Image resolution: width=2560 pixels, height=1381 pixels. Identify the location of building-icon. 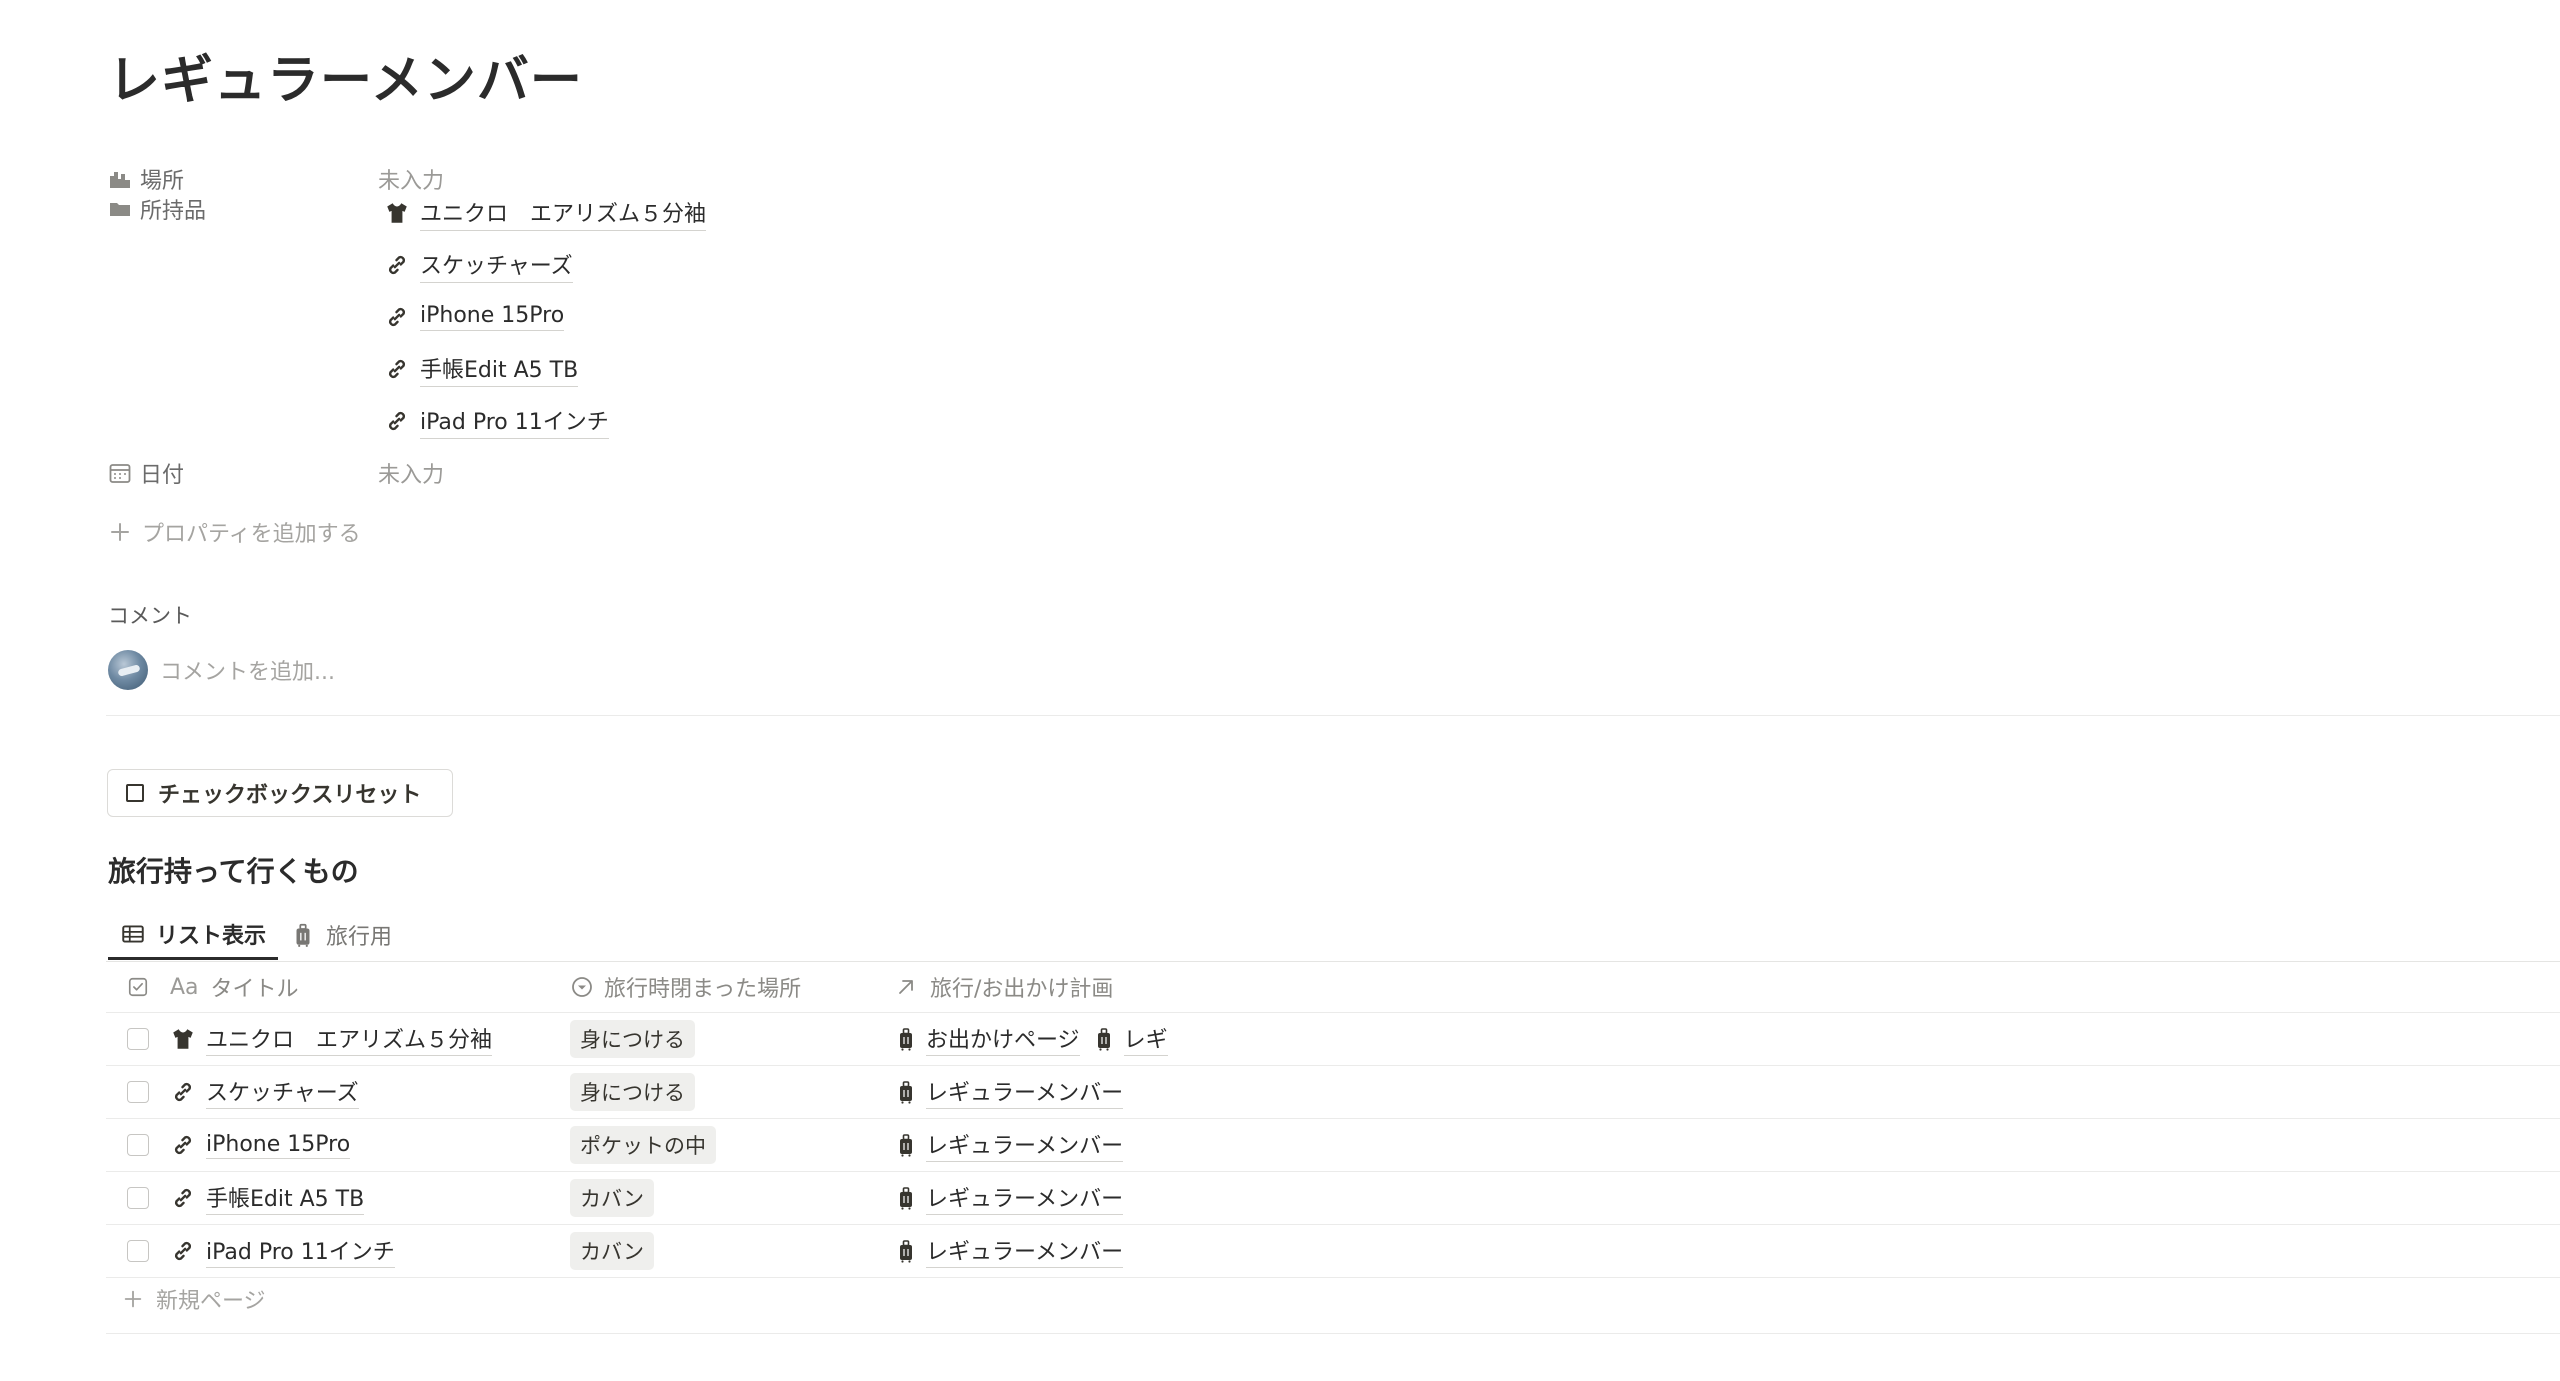
(120, 180).